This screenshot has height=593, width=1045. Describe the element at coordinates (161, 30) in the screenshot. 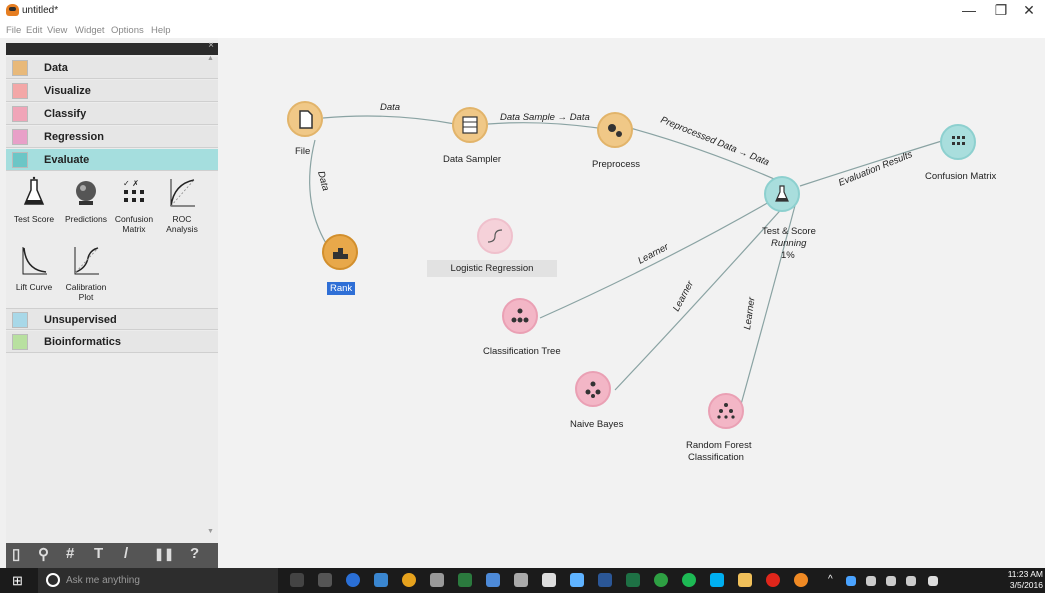

I see `menu-help: Help` at that location.